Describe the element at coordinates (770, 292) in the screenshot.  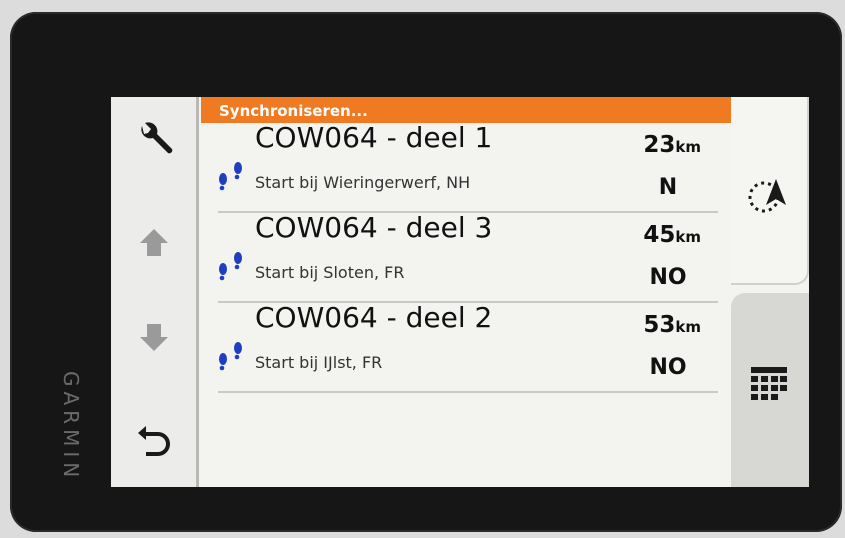
I see `right-toolbar` at that location.